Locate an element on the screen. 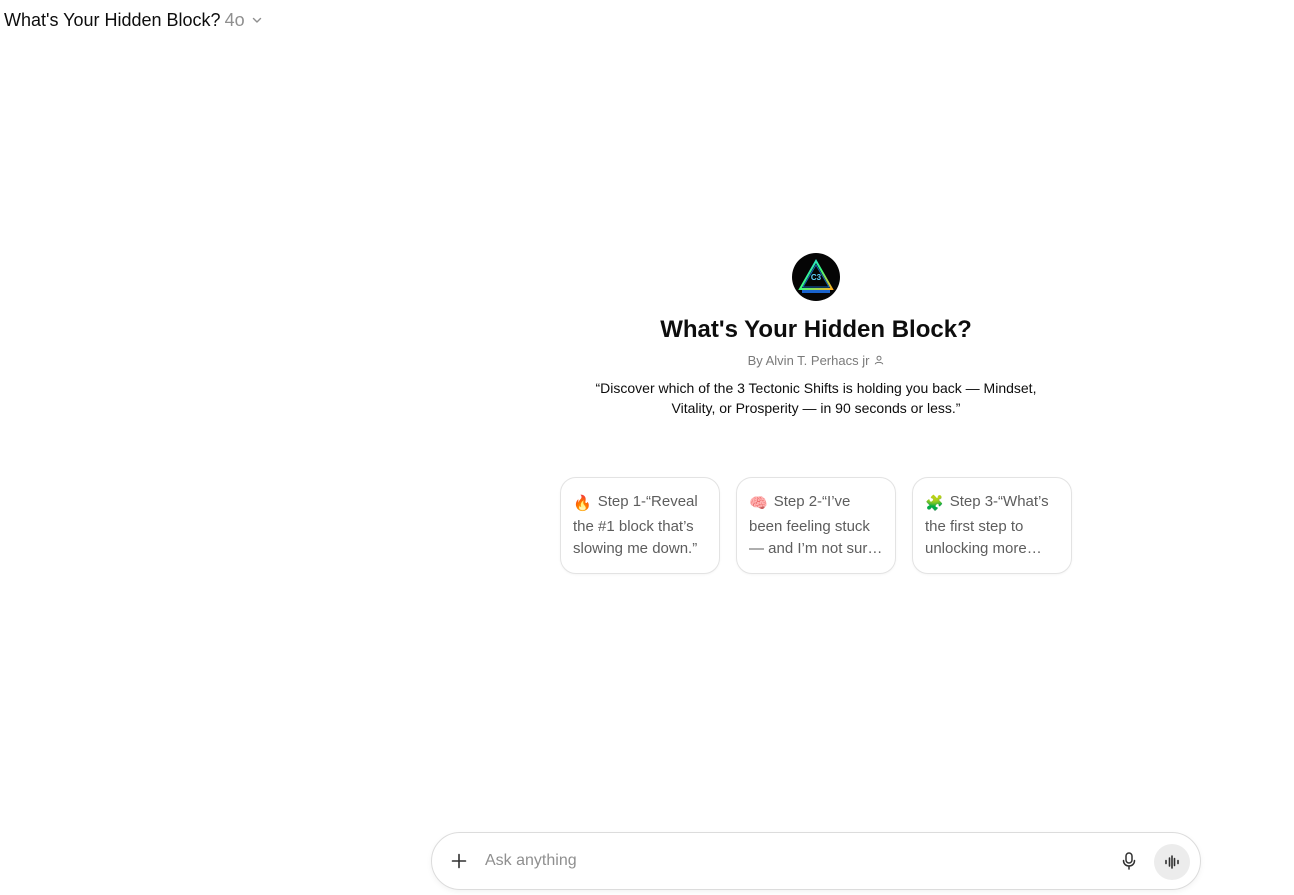 This screenshot has width=1294, height=895. waveform-icon is located at coordinates (1172, 862).